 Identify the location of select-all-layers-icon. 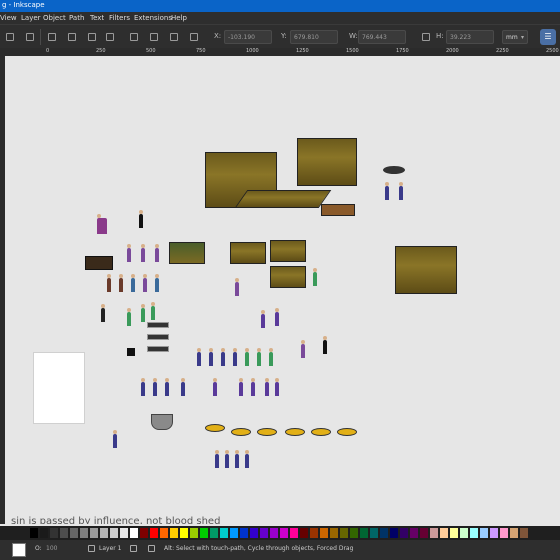
(30, 37).